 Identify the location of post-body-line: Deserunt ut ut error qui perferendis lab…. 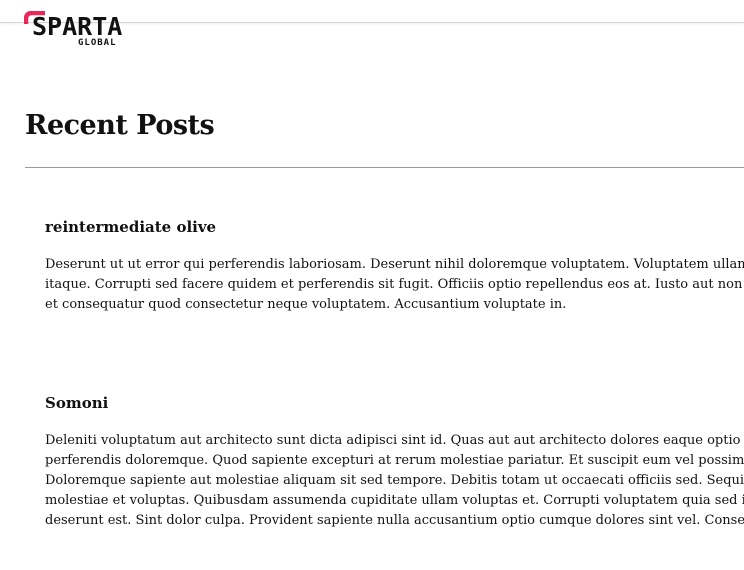
(394, 264).